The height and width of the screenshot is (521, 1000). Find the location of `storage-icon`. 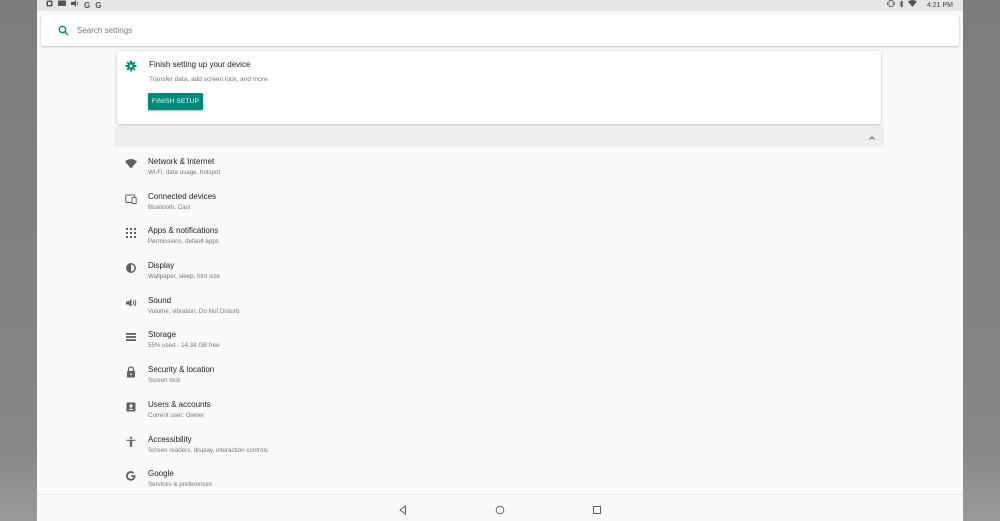

storage-icon is located at coordinates (131, 337).